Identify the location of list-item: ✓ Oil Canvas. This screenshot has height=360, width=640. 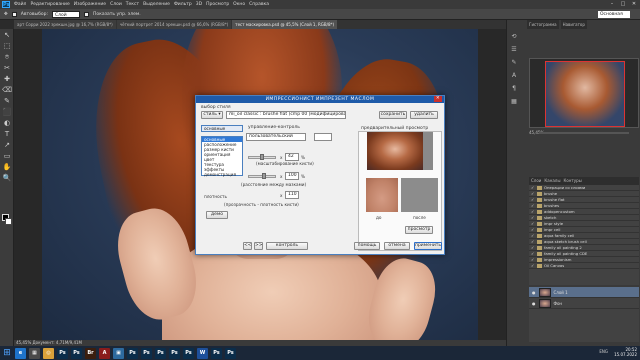
(584, 266).